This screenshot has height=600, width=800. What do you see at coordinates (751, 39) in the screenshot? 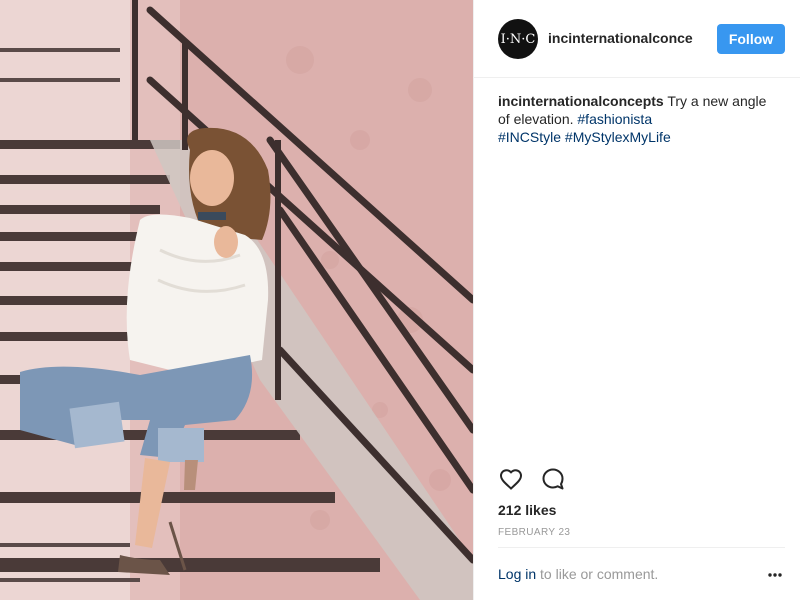
I see `follow-button: Follow` at bounding box center [751, 39].